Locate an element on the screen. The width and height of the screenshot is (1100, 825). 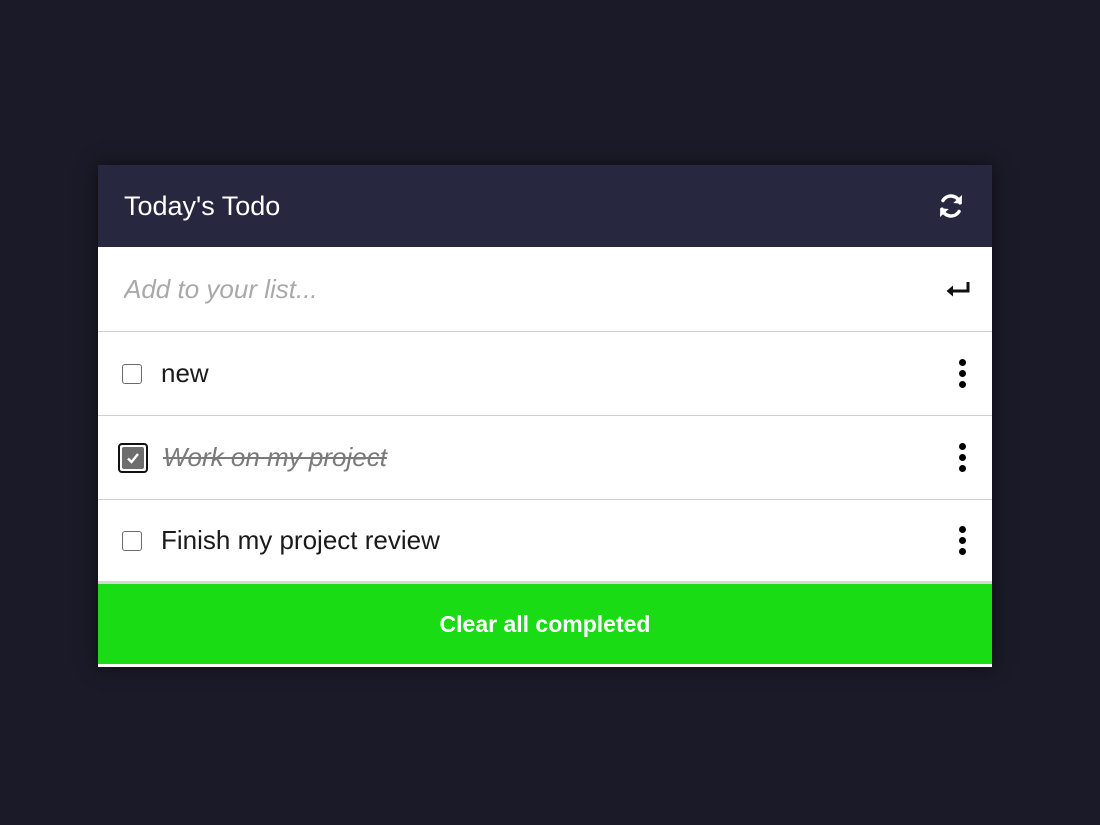
refresh-icon is located at coordinates (951, 206).